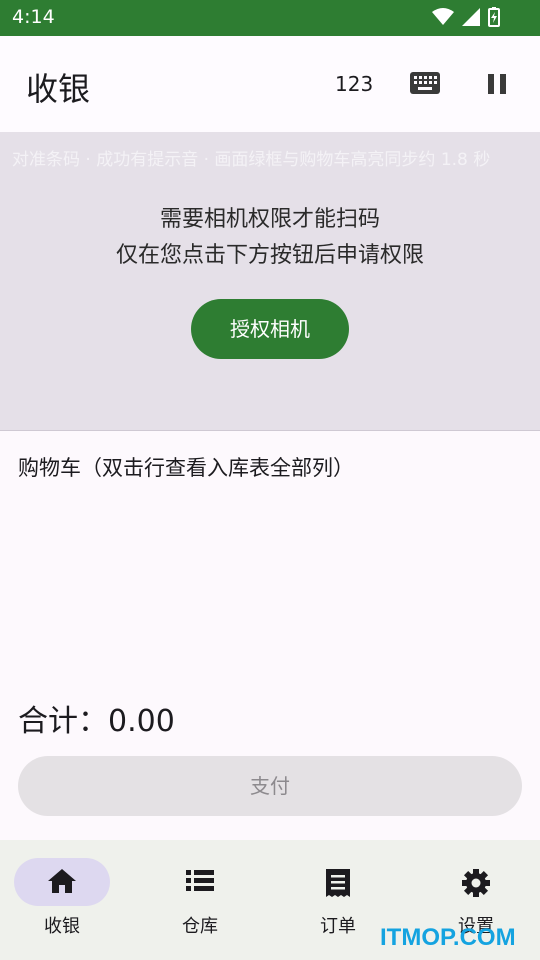 Image resolution: width=540 pixels, height=960 pixels. I want to click on pay-button: 支付, so click(270, 786).